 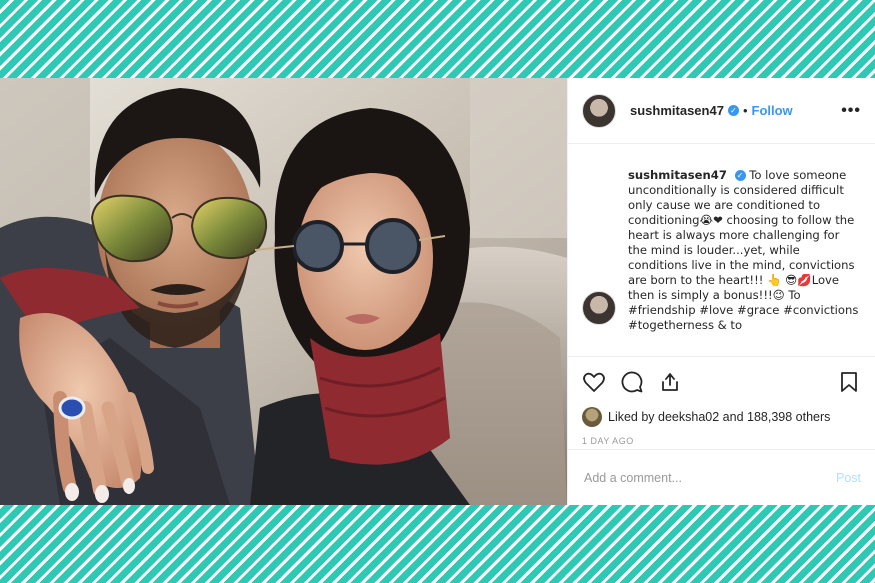 What do you see at coordinates (849, 382) in the screenshot?
I see `bookmark-icon` at bounding box center [849, 382].